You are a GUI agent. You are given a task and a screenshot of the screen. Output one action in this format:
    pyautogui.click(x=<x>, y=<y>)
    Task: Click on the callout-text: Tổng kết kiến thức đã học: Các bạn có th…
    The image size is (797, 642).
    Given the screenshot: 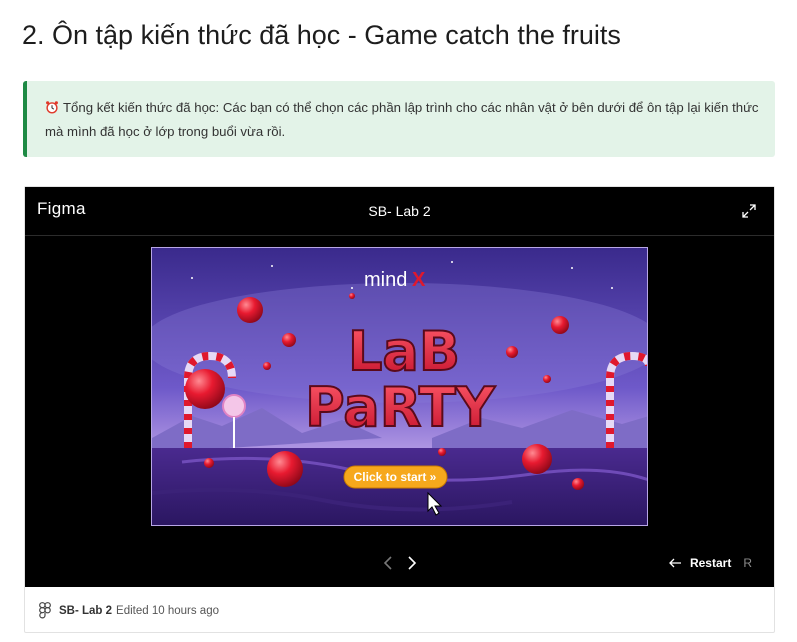 What is the action you would take?
    pyautogui.click(x=402, y=119)
    